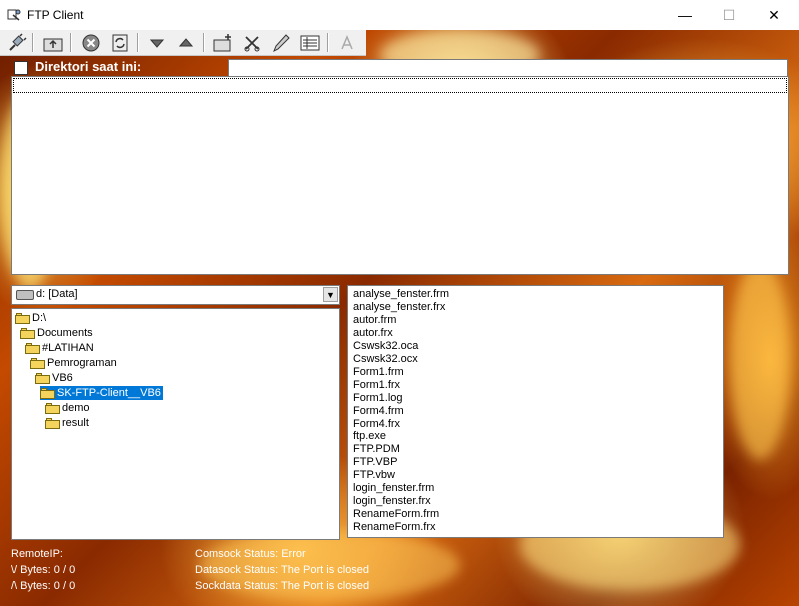 The image size is (799, 606). I want to click on tree-node-label: result, so click(75, 423).